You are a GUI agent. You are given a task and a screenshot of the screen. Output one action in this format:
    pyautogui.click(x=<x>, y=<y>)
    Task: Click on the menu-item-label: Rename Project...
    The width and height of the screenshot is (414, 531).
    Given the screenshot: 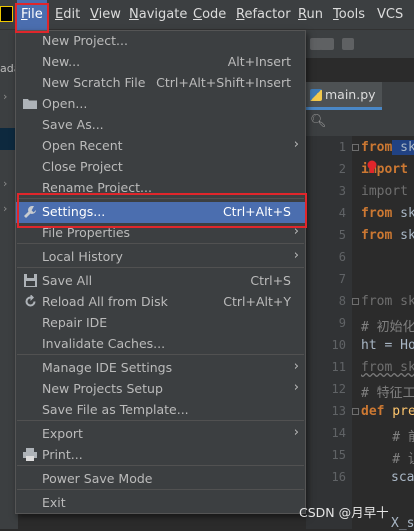 What is the action you would take?
    pyautogui.click(x=97, y=187)
    